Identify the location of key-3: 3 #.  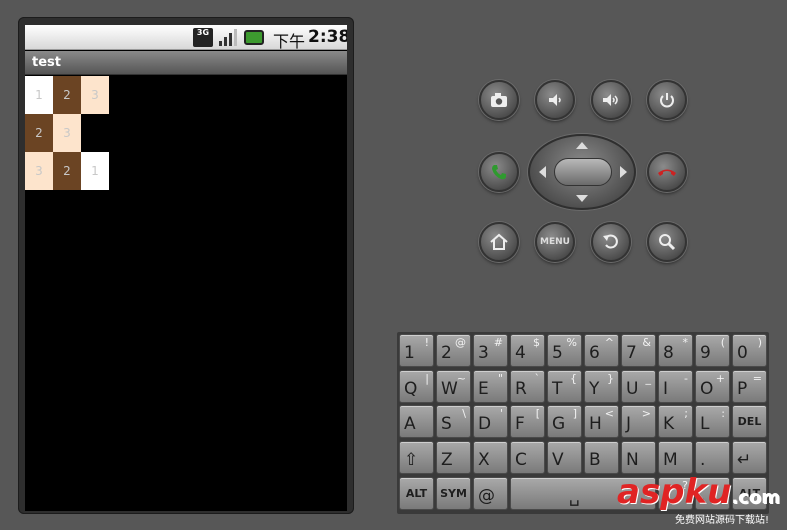
(490, 350).